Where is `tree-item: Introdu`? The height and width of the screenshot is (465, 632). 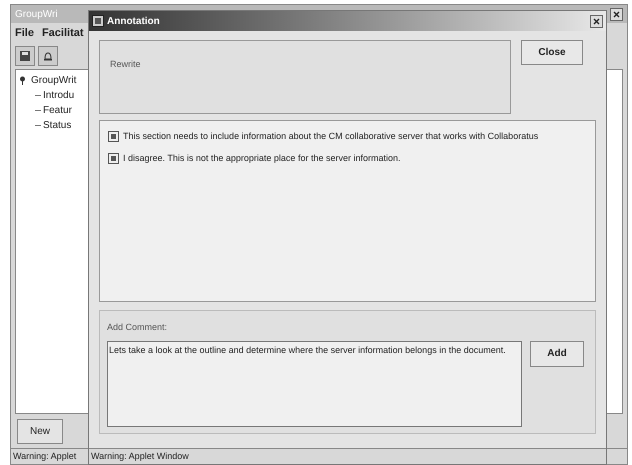 tree-item: Introdu is located at coordinates (58, 95).